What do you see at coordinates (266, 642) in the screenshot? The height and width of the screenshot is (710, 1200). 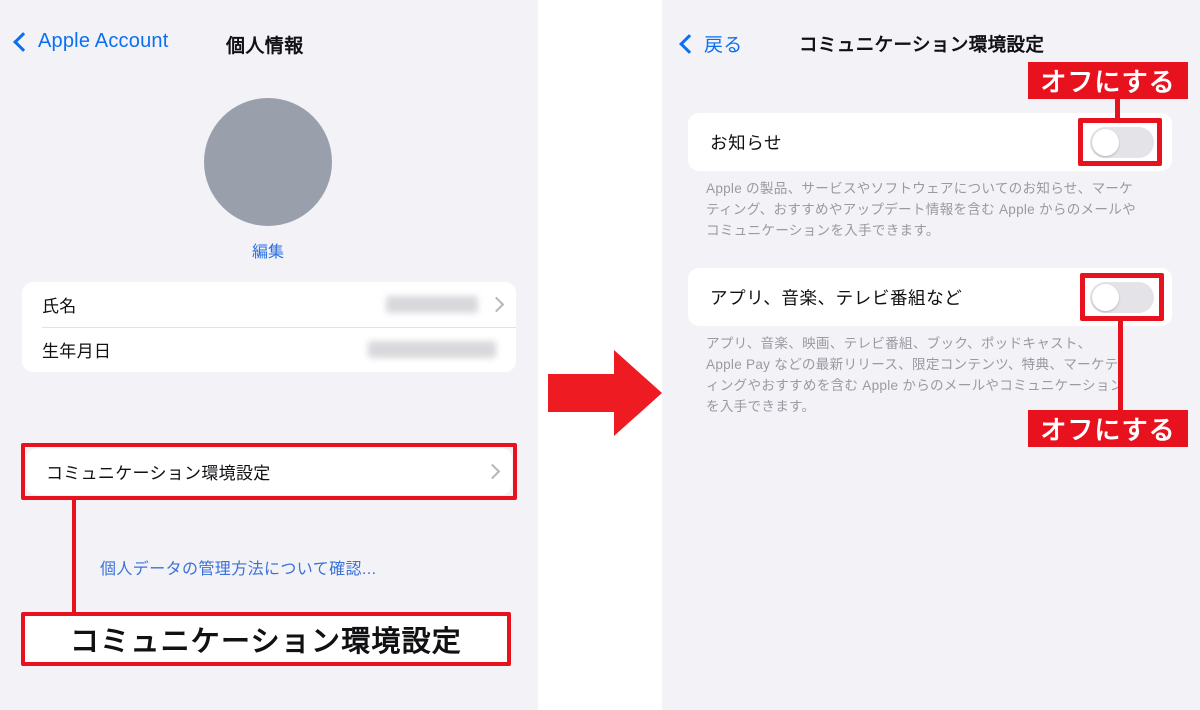 I see `annotation-caption: コミュニケーション環境設定` at bounding box center [266, 642].